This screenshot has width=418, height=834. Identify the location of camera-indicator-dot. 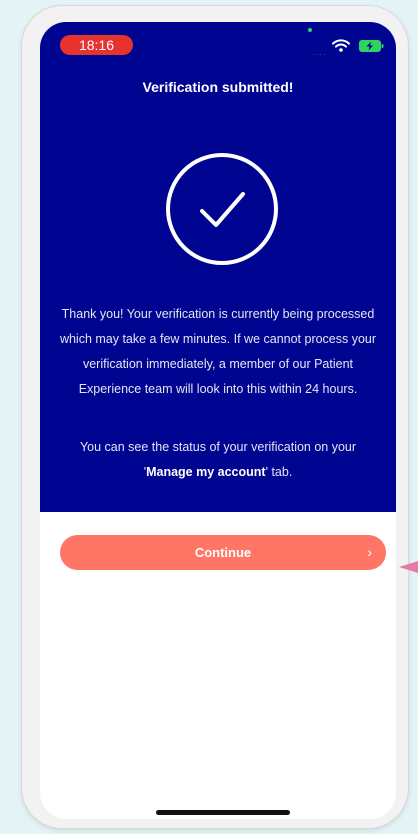
(310, 30).